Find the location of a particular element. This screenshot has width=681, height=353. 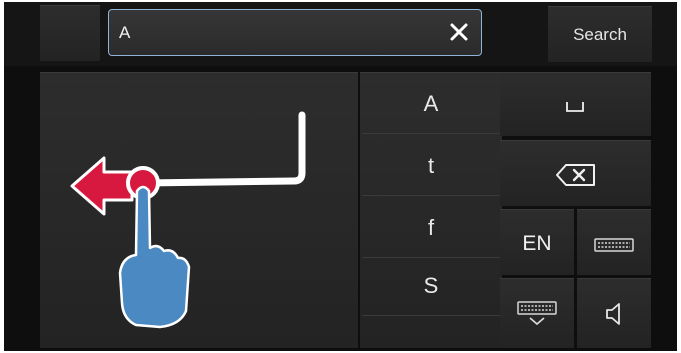

candidate-3: f is located at coordinates (431, 228).